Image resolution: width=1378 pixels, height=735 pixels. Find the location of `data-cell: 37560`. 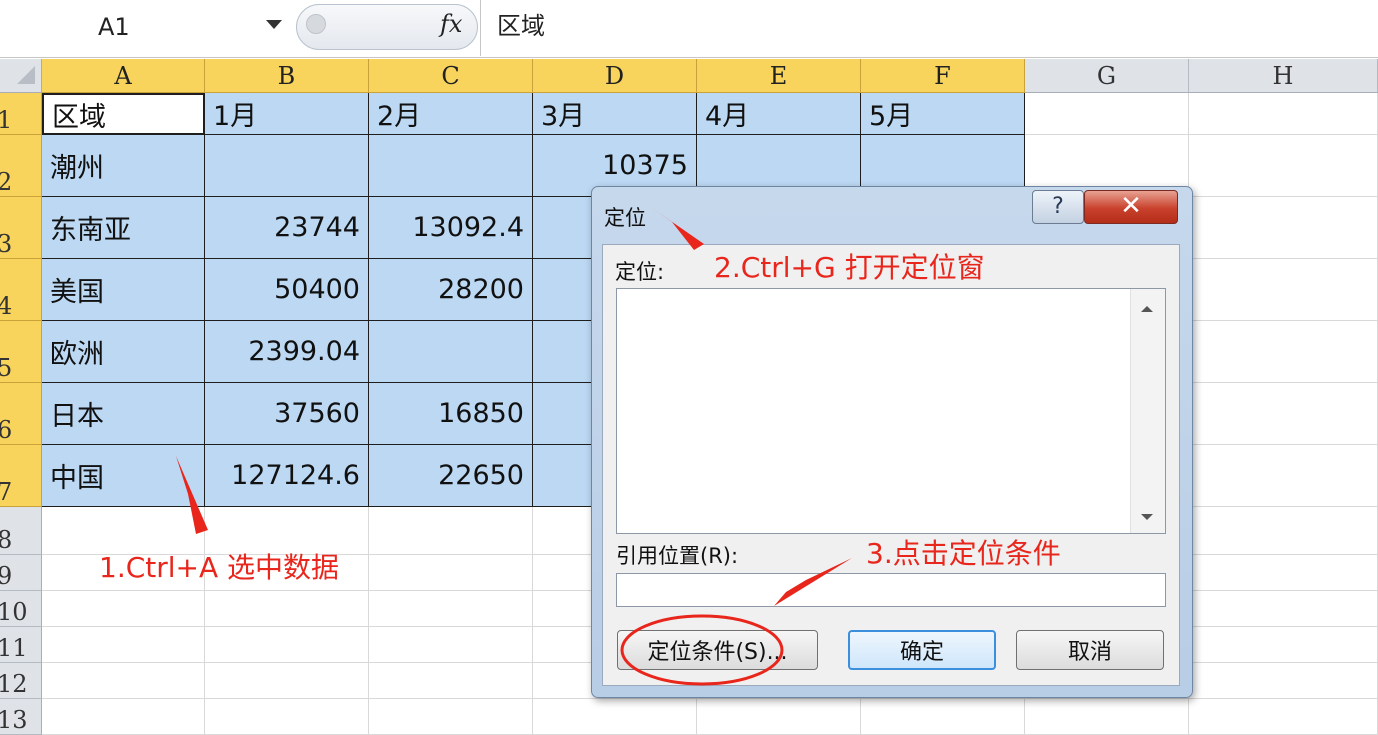

data-cell: 37560 is located at coordinates (287, 414).